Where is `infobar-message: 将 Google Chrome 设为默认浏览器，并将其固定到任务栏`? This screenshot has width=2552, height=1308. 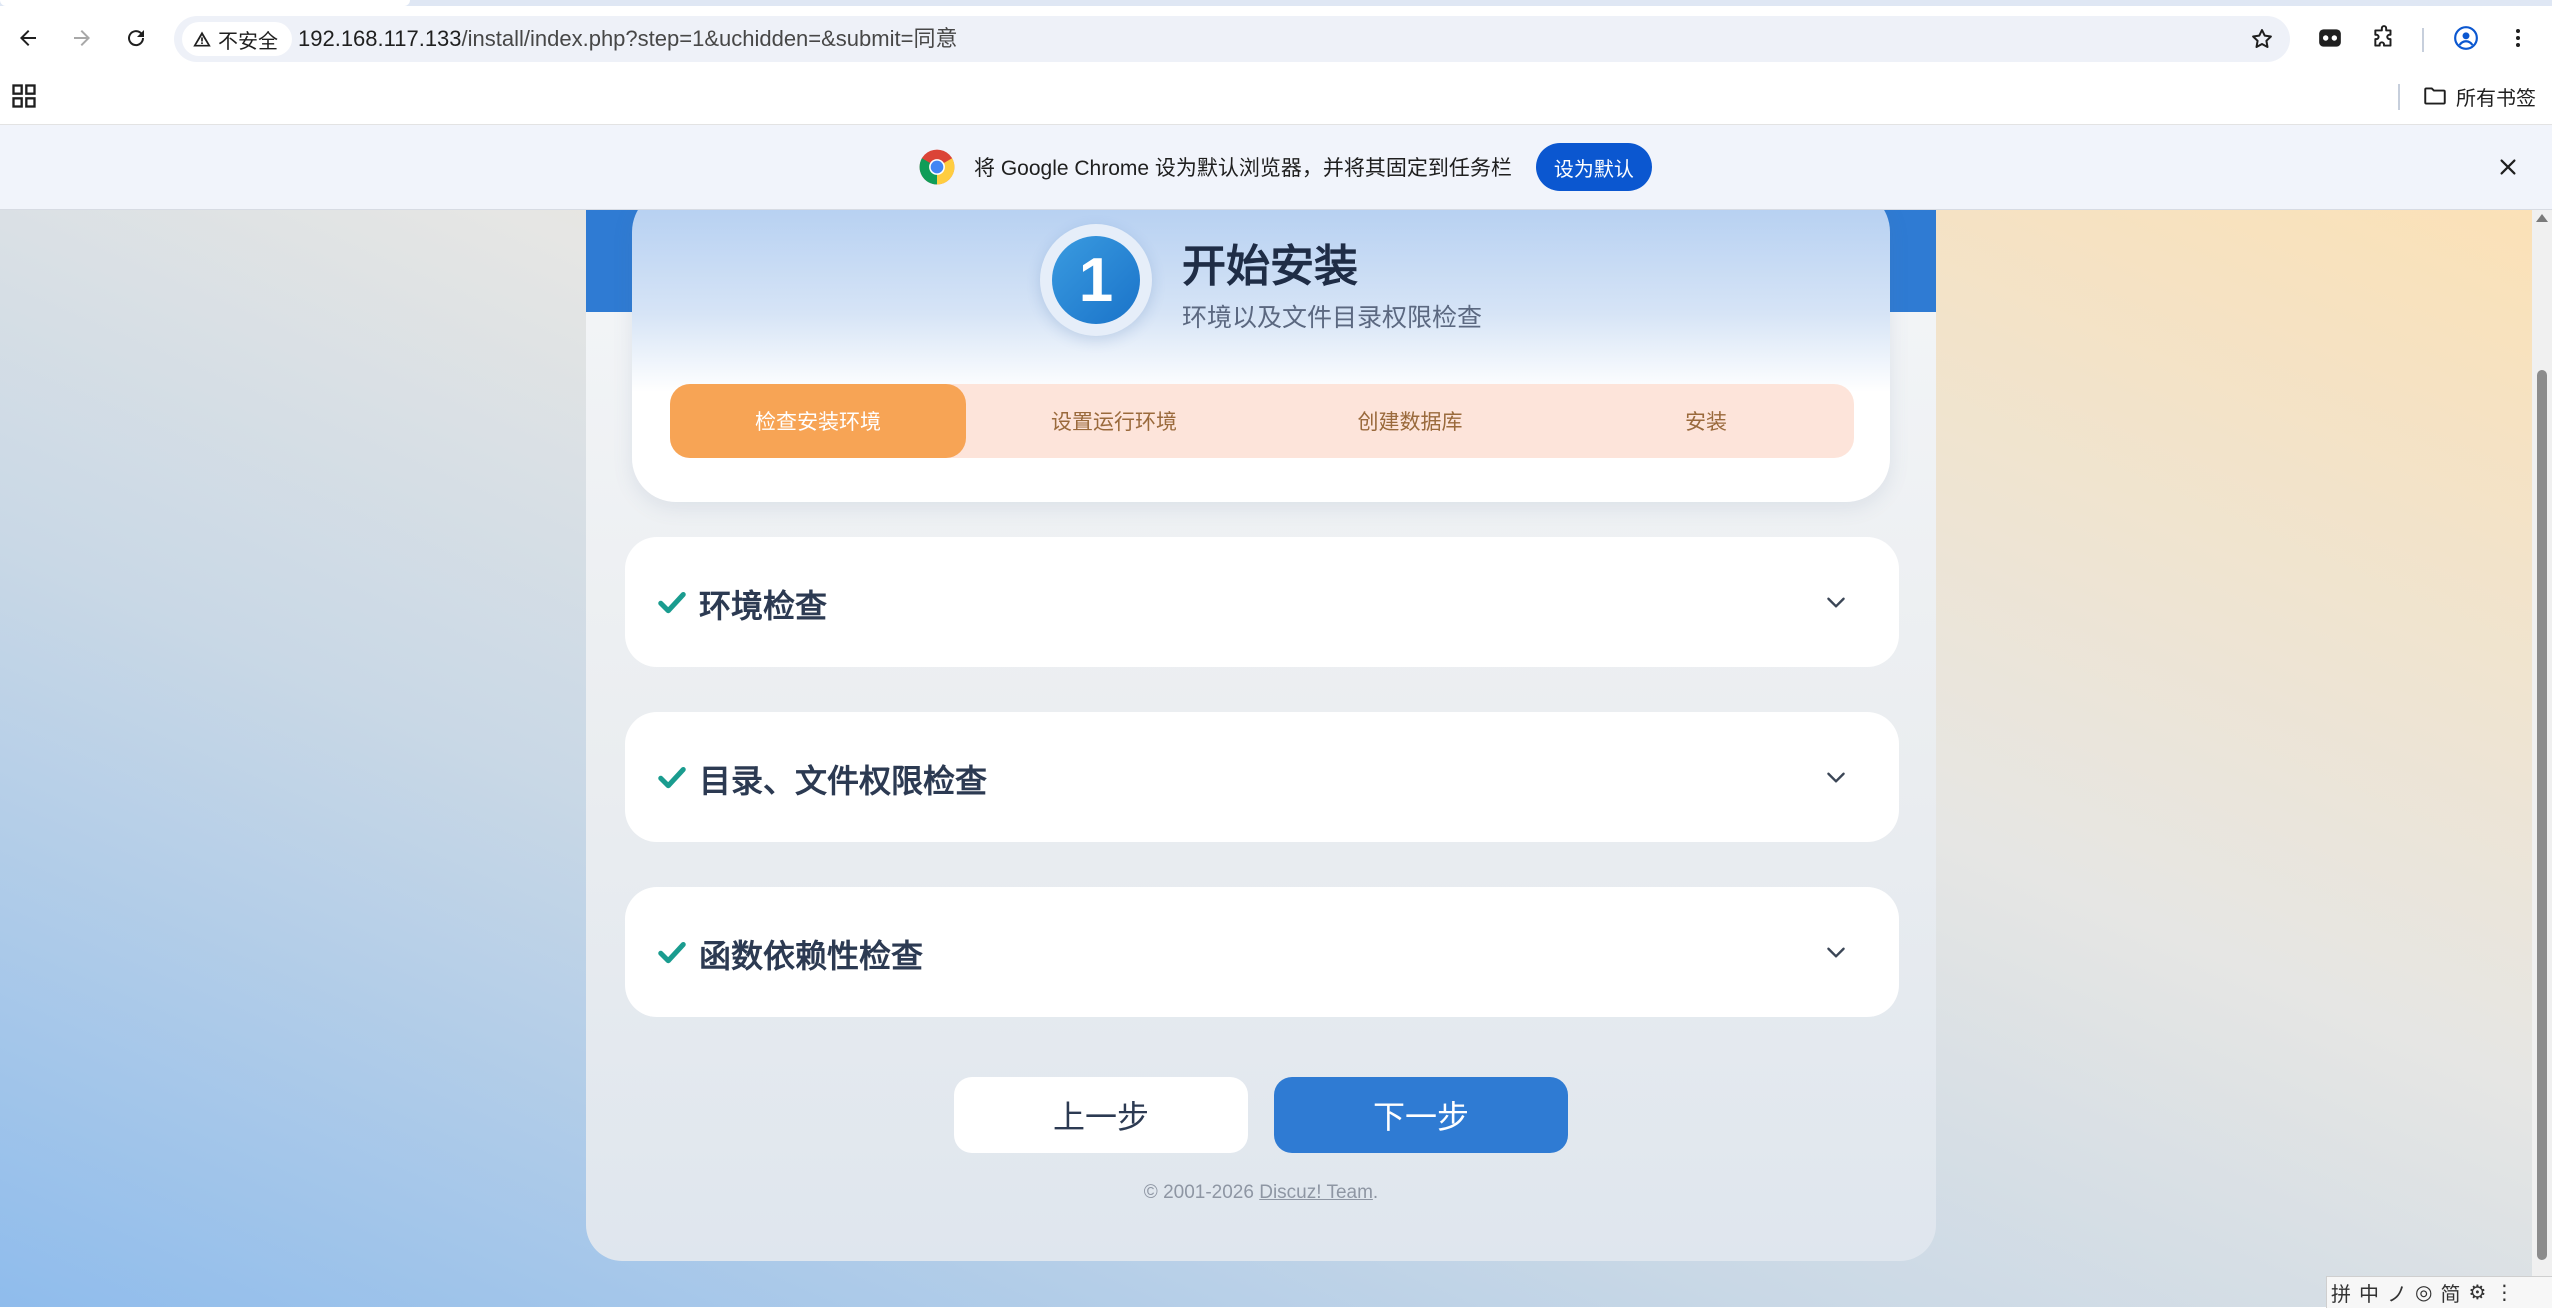
infobar-message: 将 Google Chrome 设为默认浏览器，并将其固定到任务栏 is located at coordinates (1243, 168).